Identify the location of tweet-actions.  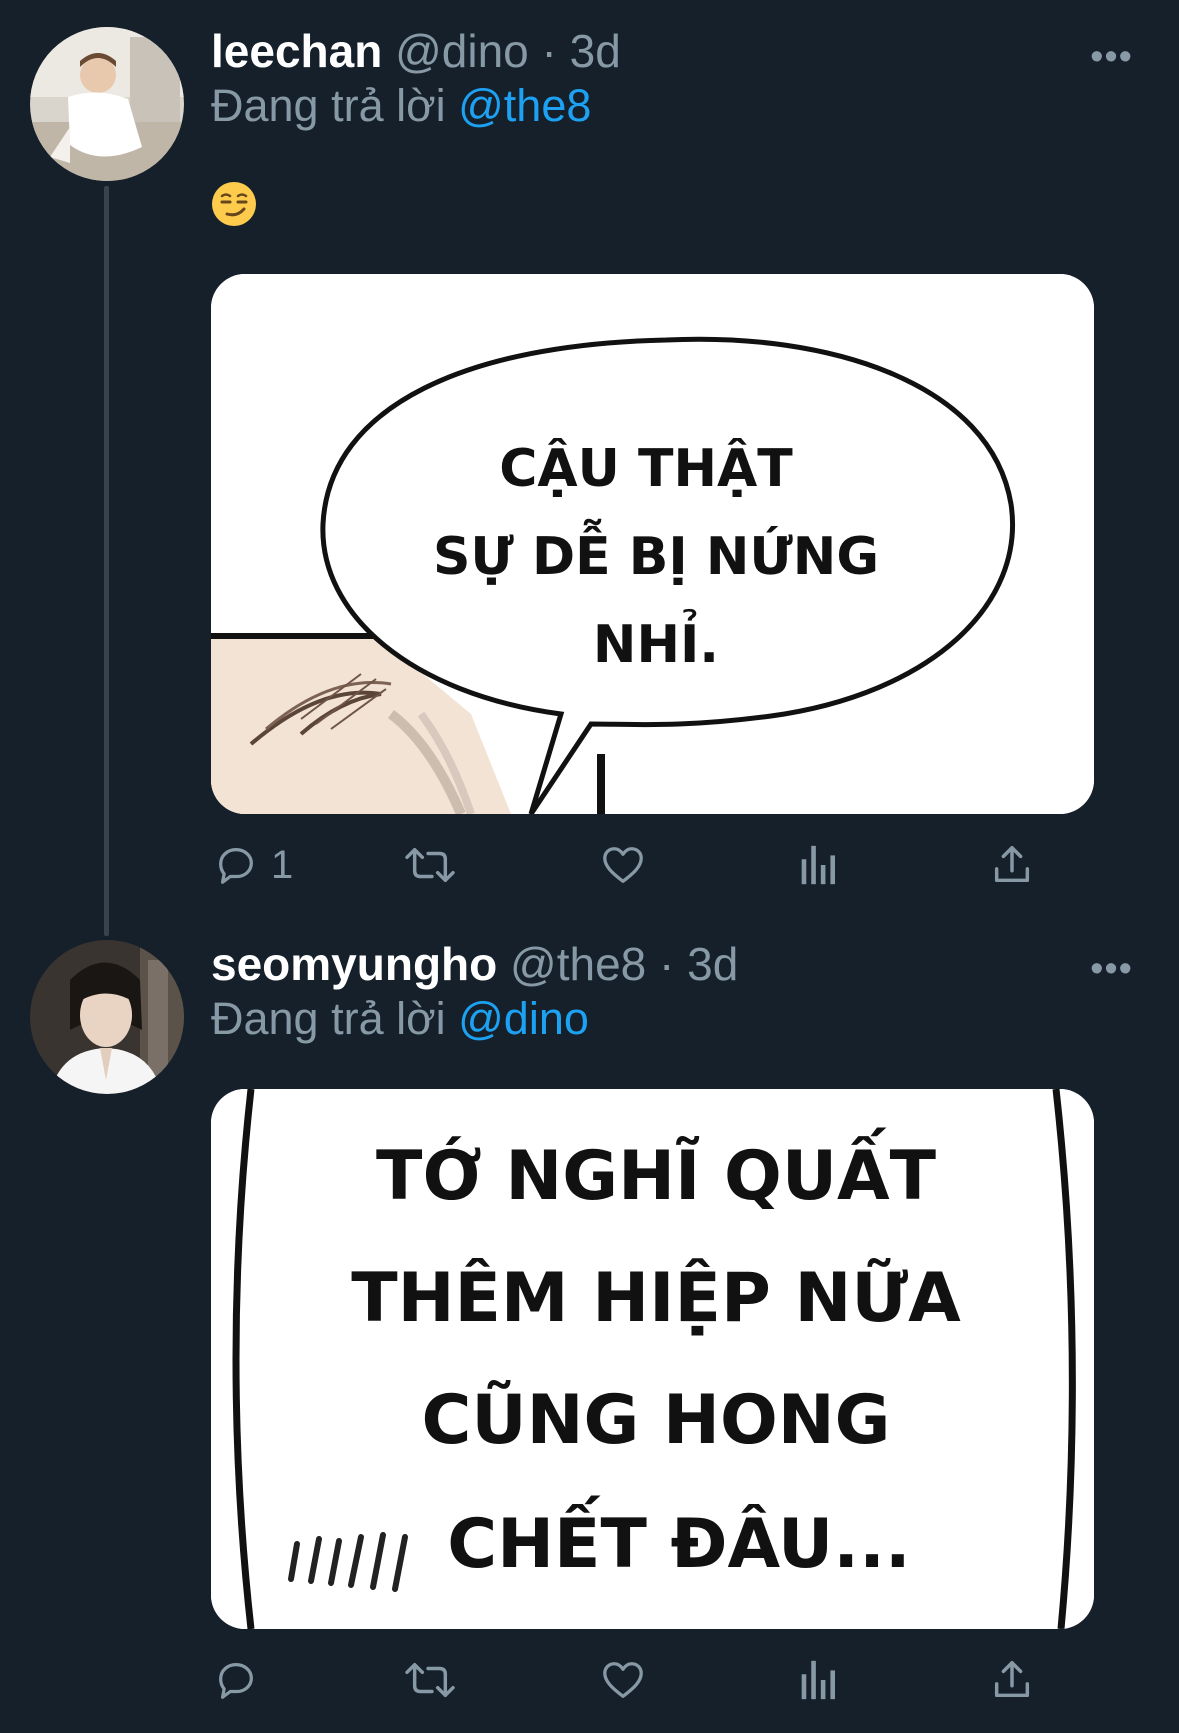
(641, 1680).